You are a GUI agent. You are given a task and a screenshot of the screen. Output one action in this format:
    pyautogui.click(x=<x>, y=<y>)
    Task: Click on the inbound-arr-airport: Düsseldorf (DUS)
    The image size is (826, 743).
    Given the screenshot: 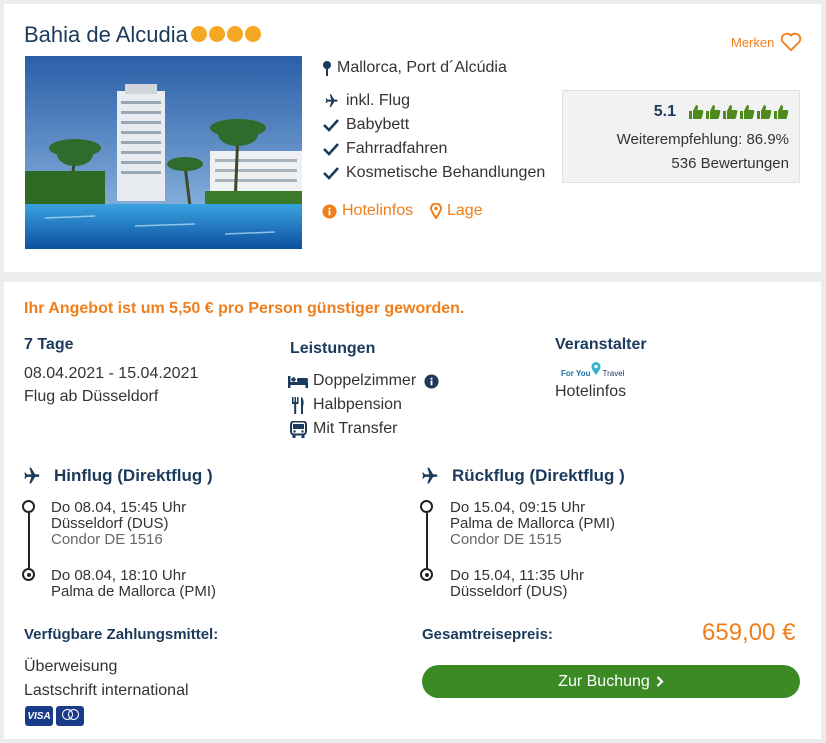 What is the action you would take?
    pyautogui.click(x=509, y=591)
    